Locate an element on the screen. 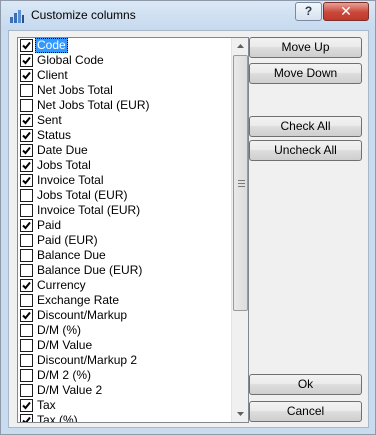  help-button: ? is located at coordinates (308, 11).